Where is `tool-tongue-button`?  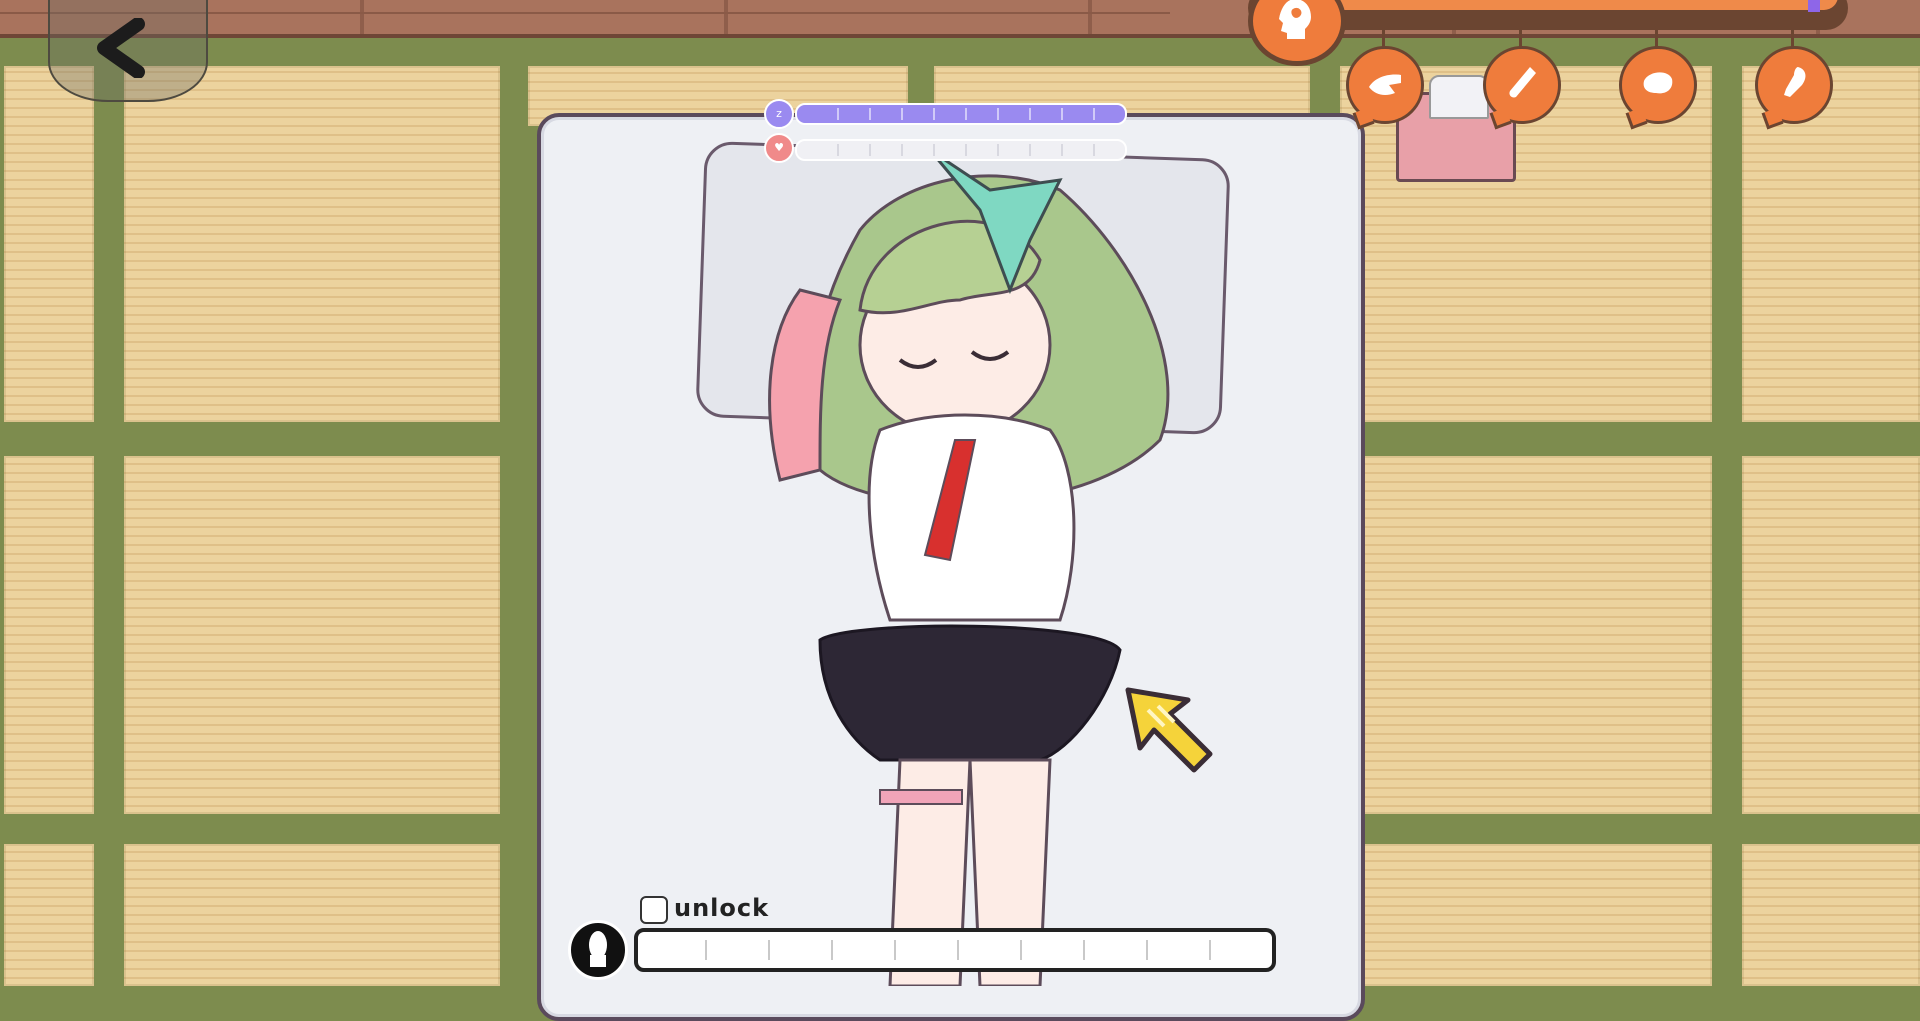
tool-tongue-button is located at coordinates (1658, 76).